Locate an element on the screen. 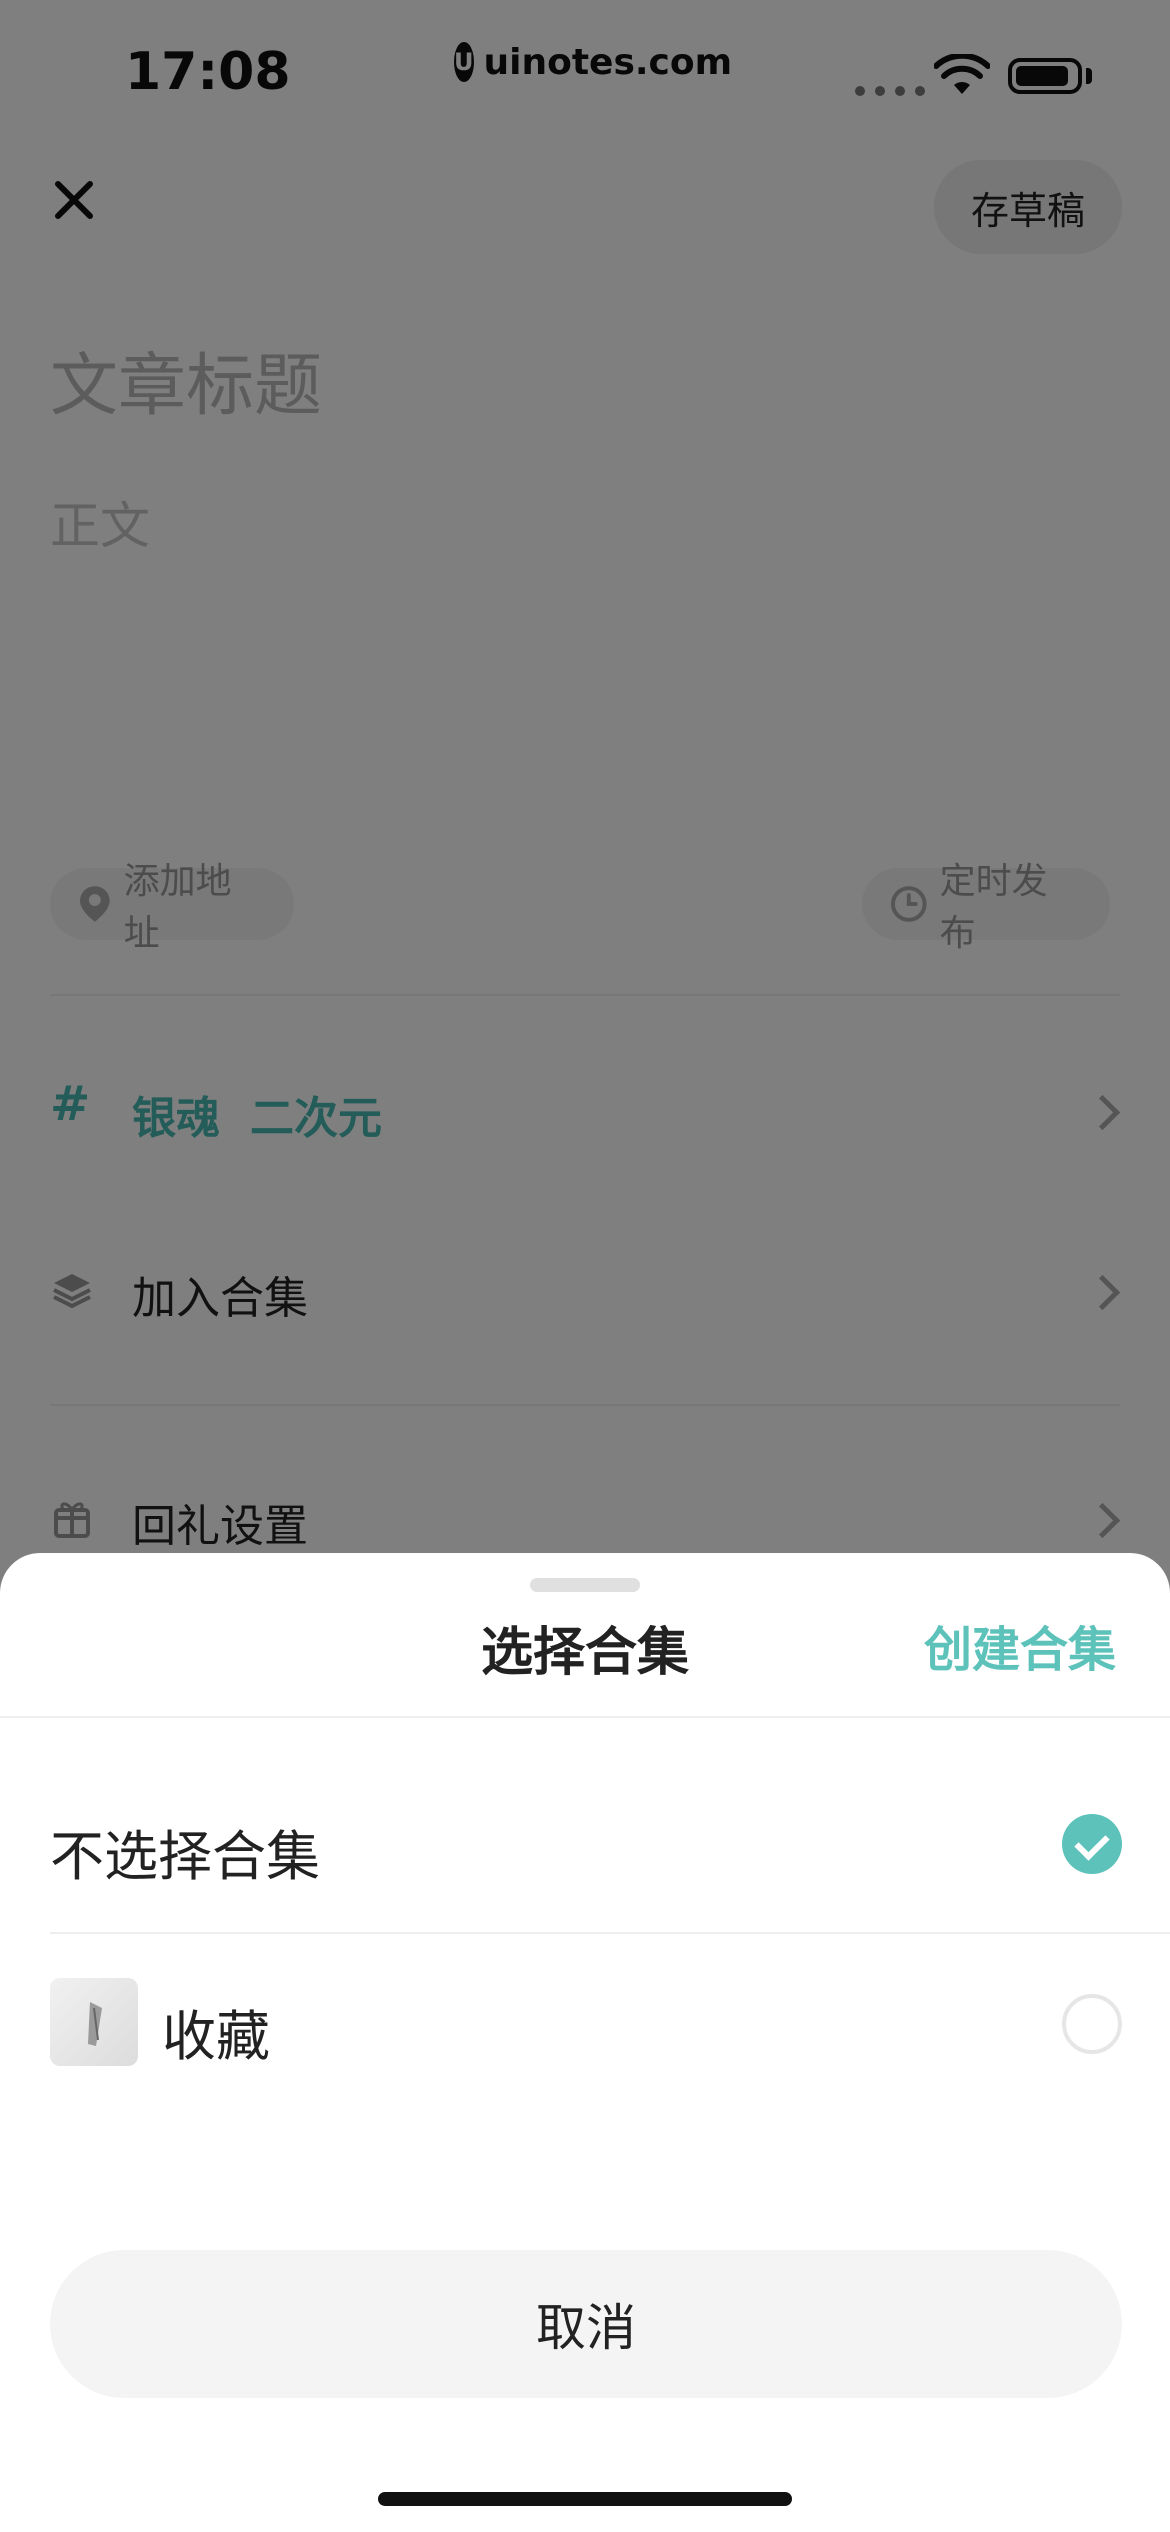 Image resolution: width=1170 pixels, height=2532 pixels. cancel-button: 取消 is located at coordinates (586, 2324).